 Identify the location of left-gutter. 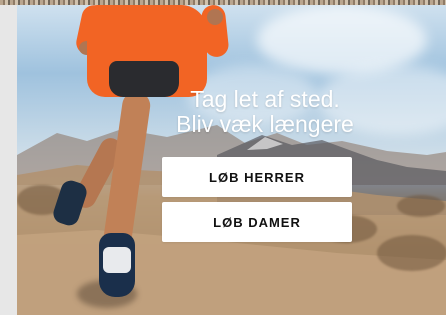
(8, 160).